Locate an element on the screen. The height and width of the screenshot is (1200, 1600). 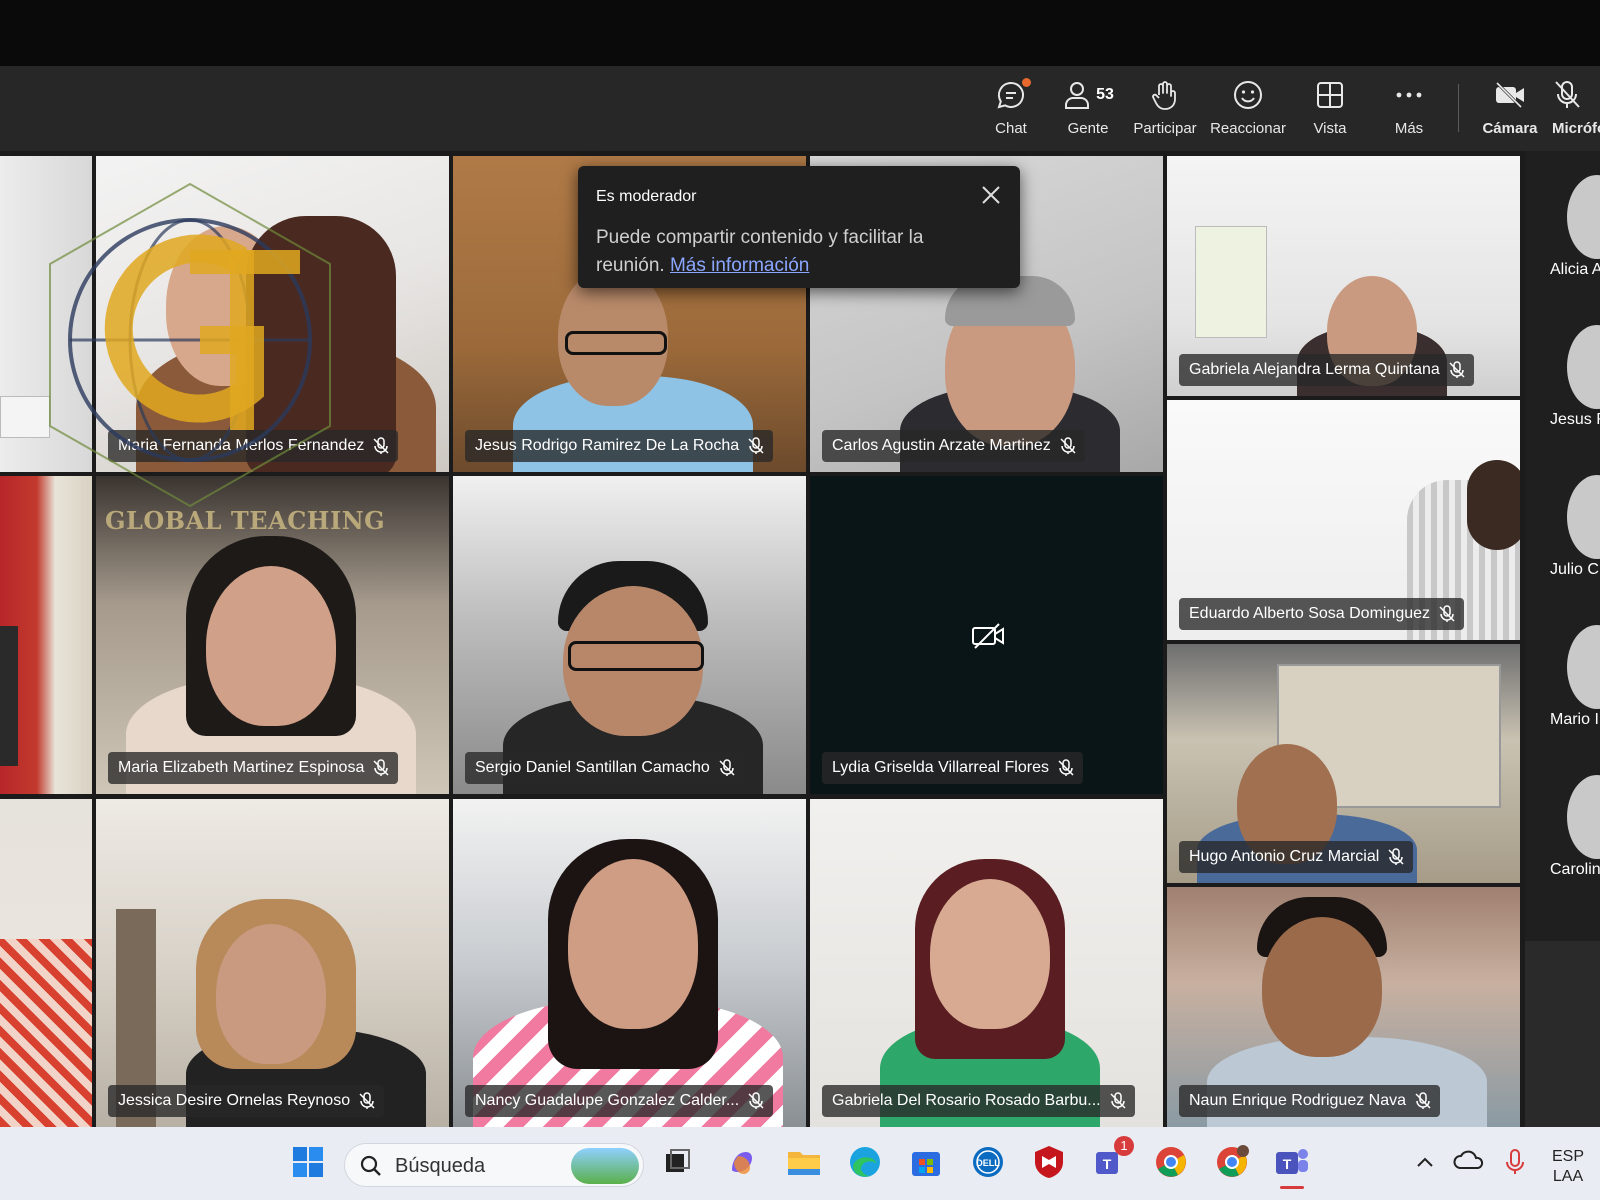
react-button: Reaccionar is located at coordinates (1248, 110).